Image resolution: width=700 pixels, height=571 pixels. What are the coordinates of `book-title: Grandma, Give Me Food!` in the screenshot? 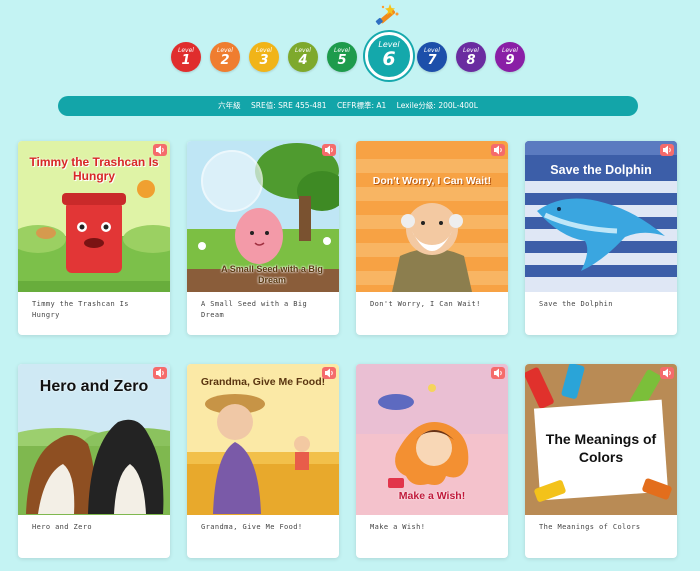 It's located at (252, 527).